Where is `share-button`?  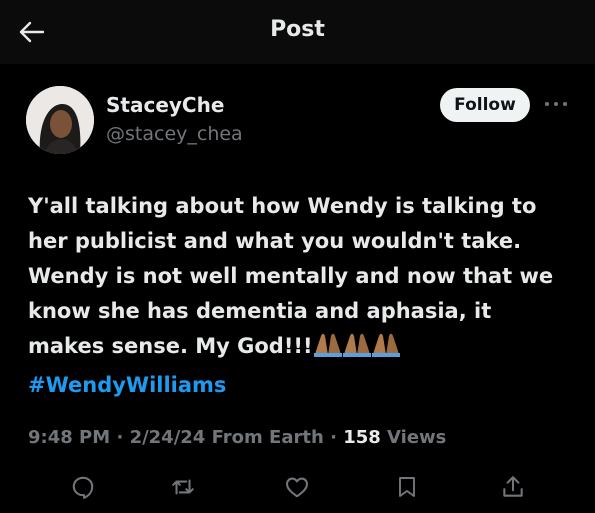 share-button is located at coordinates (513, 487).